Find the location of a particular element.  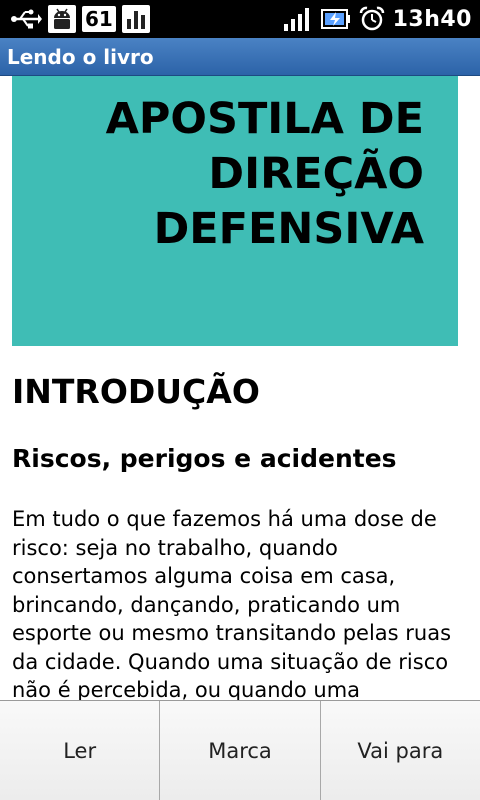

status-bar: 61 13h40 is located at coordinates (240, 19).